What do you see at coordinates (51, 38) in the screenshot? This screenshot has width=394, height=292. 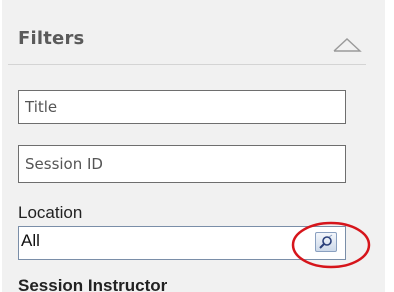 I see `filters-title: Filters` at bounding box center [51, 38].